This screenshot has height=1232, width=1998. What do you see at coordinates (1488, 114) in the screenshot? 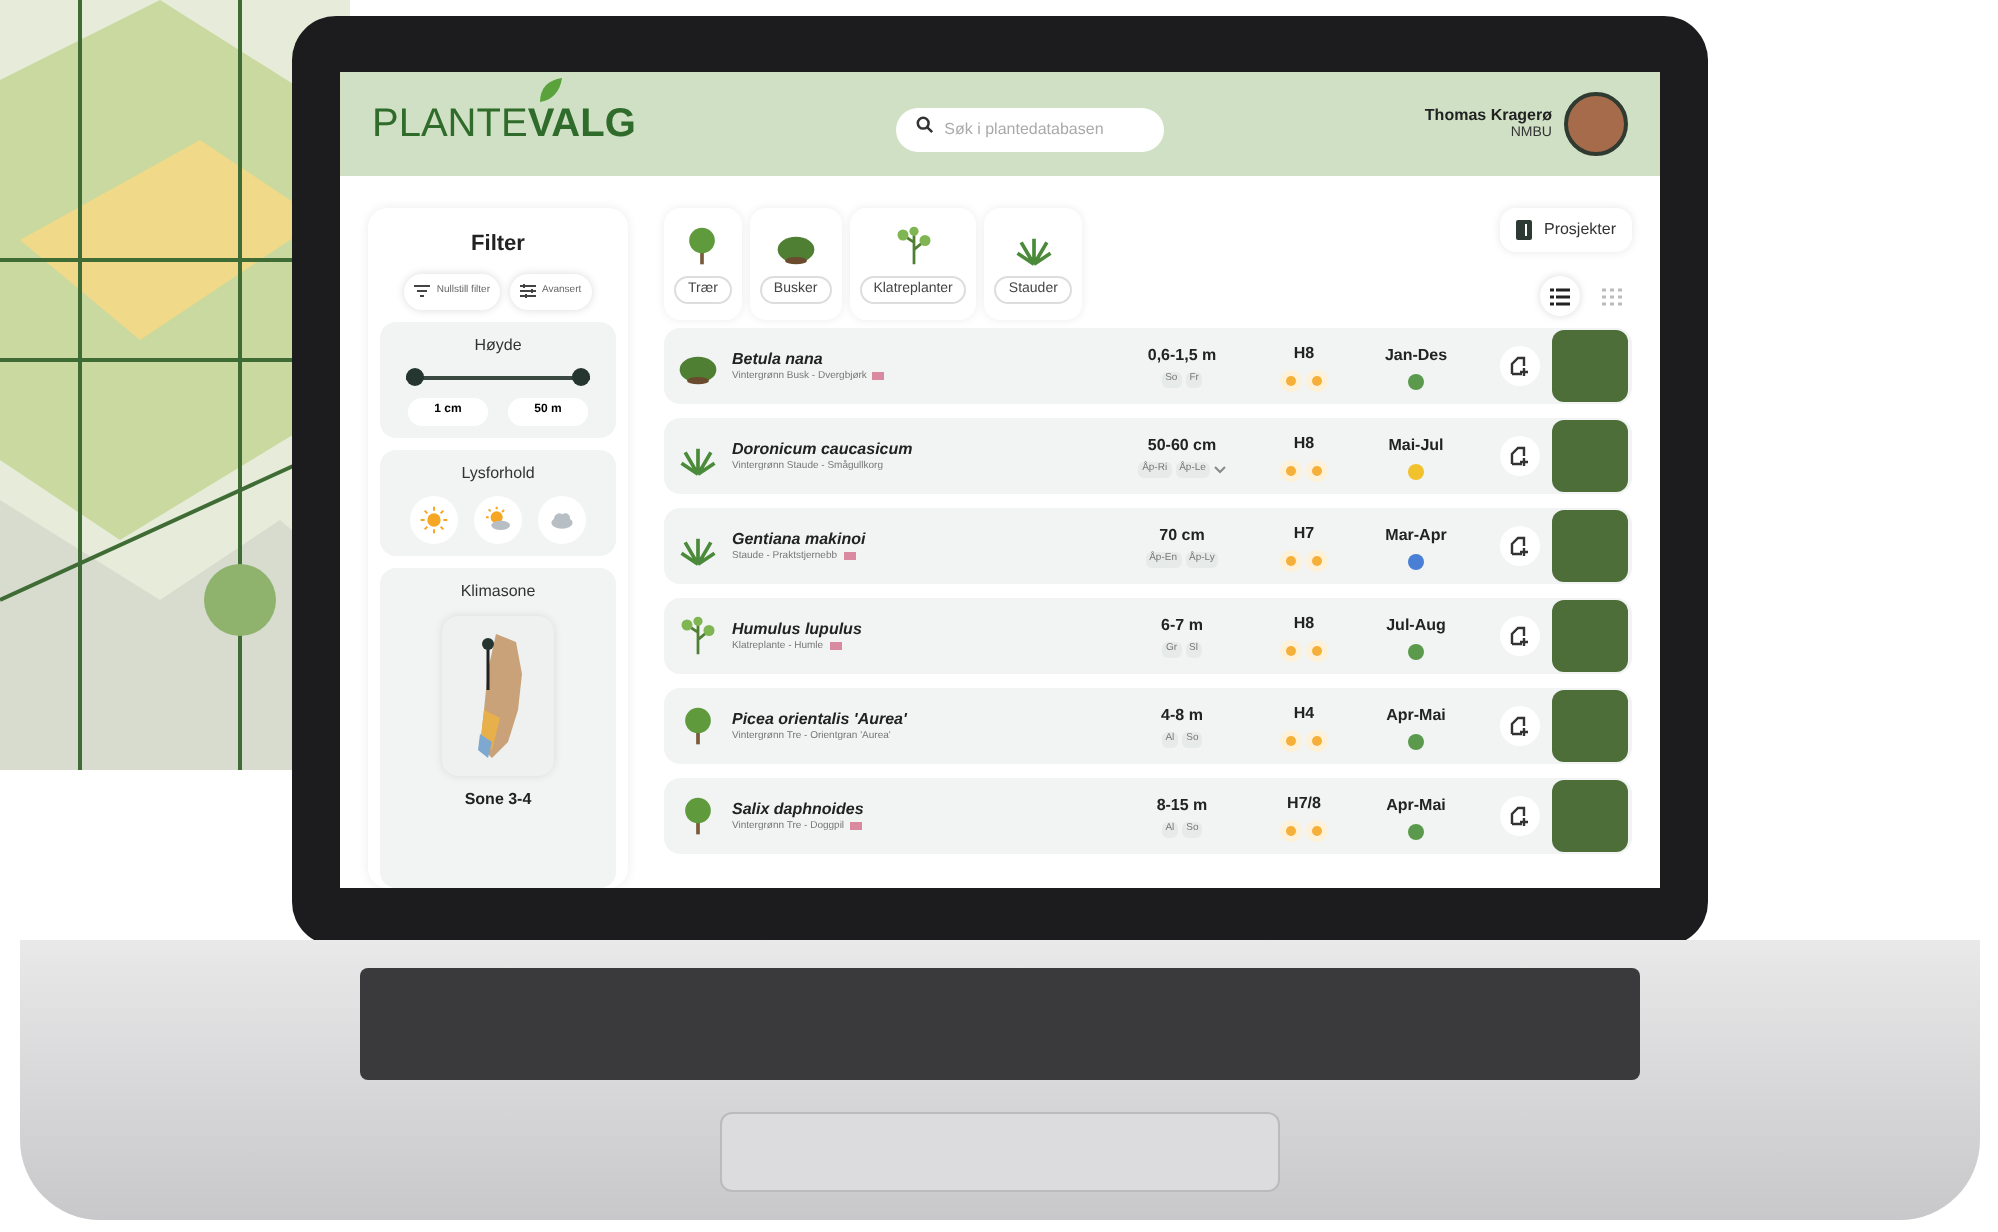
I see `user-name: Thomas Kragerø` at bounding box center [1488, 114].